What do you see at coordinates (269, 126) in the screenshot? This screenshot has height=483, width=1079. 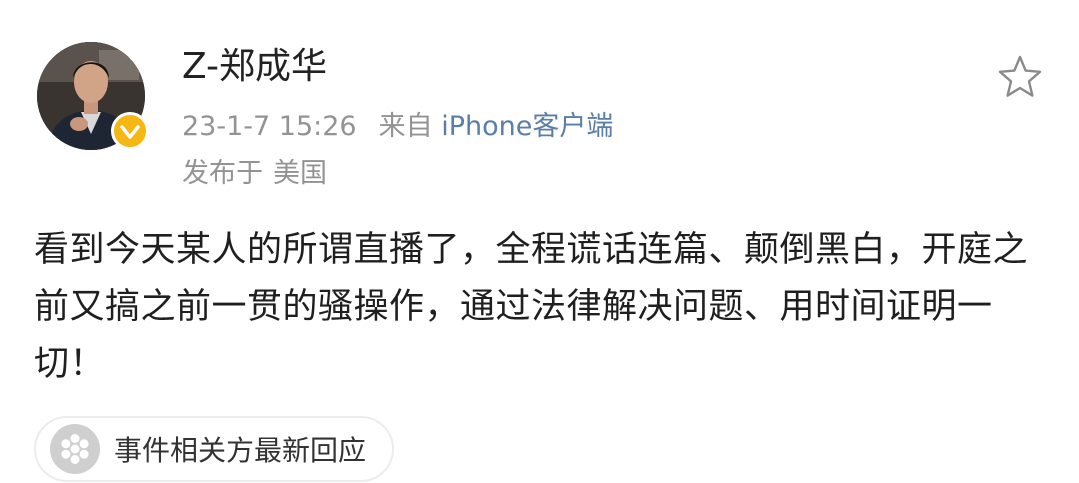 I see `post-timestamp: 23-1-7 15:26` at bounding box center [269, 126].